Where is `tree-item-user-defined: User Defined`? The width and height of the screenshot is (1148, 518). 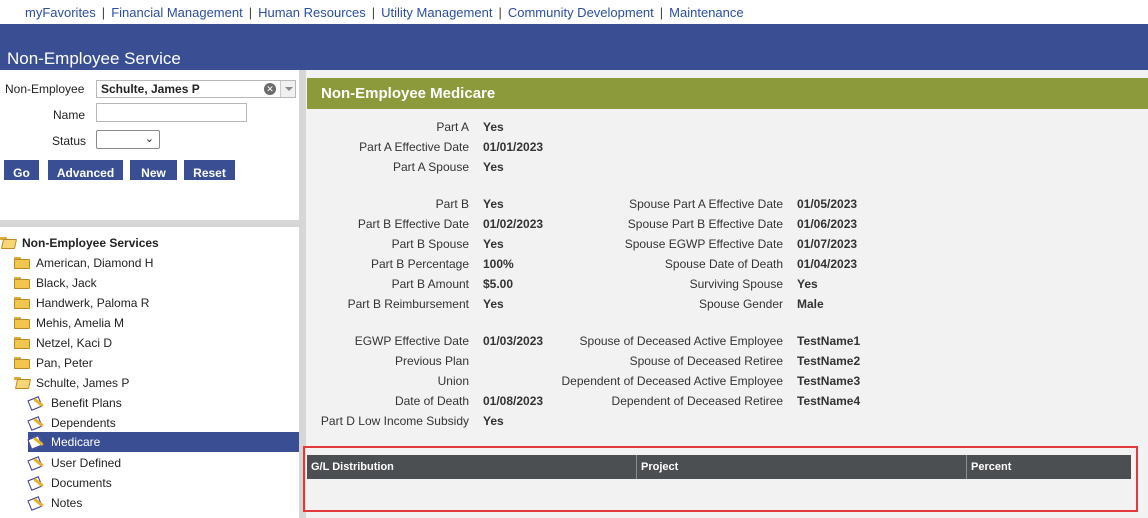 tree-item-user-defined: User Defined is located at coordinates (163, 463).